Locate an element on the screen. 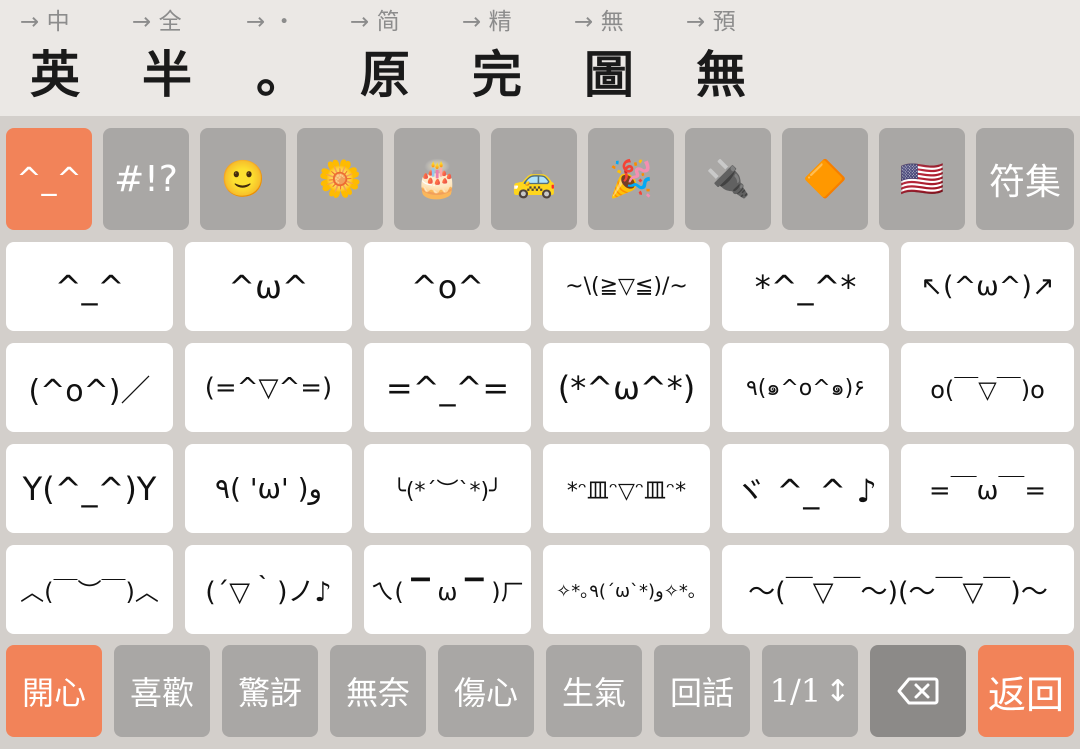 This screenshot has width=1080, height=749. mode-label: 半 is located at coordinates (167, 74).